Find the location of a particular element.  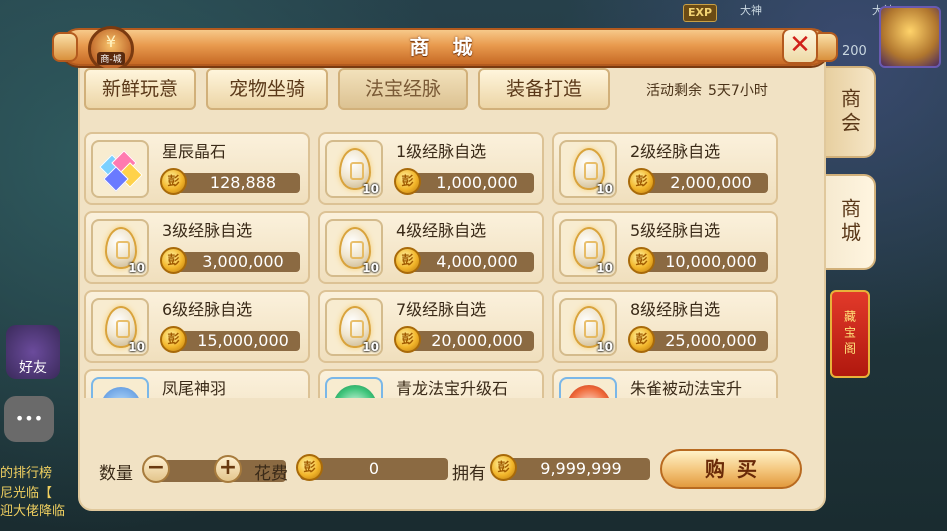

owned-label: 拥有 is located at coordinates (469, 474).